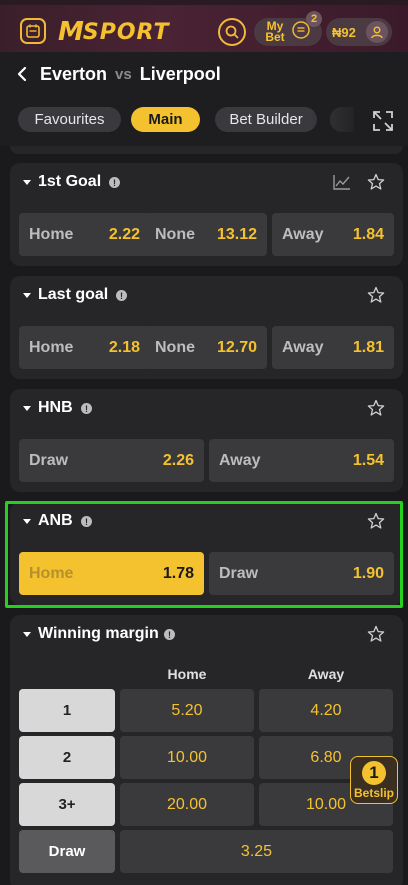  I want to click on odd-button-none: None 12.70, so click(206, 347).